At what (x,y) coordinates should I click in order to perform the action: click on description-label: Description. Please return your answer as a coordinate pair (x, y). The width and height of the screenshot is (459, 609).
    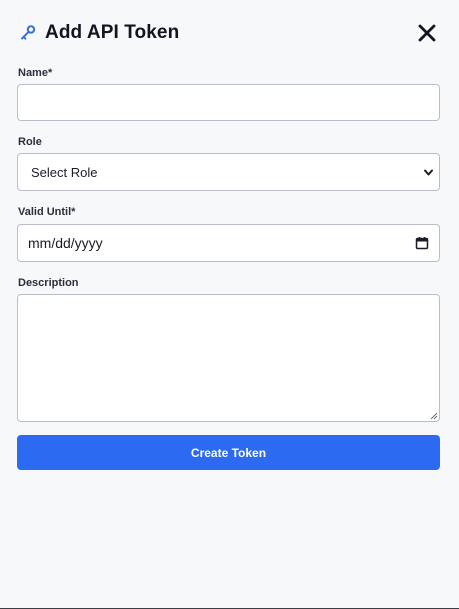
    Looking at the image, I should click on (48, 283).